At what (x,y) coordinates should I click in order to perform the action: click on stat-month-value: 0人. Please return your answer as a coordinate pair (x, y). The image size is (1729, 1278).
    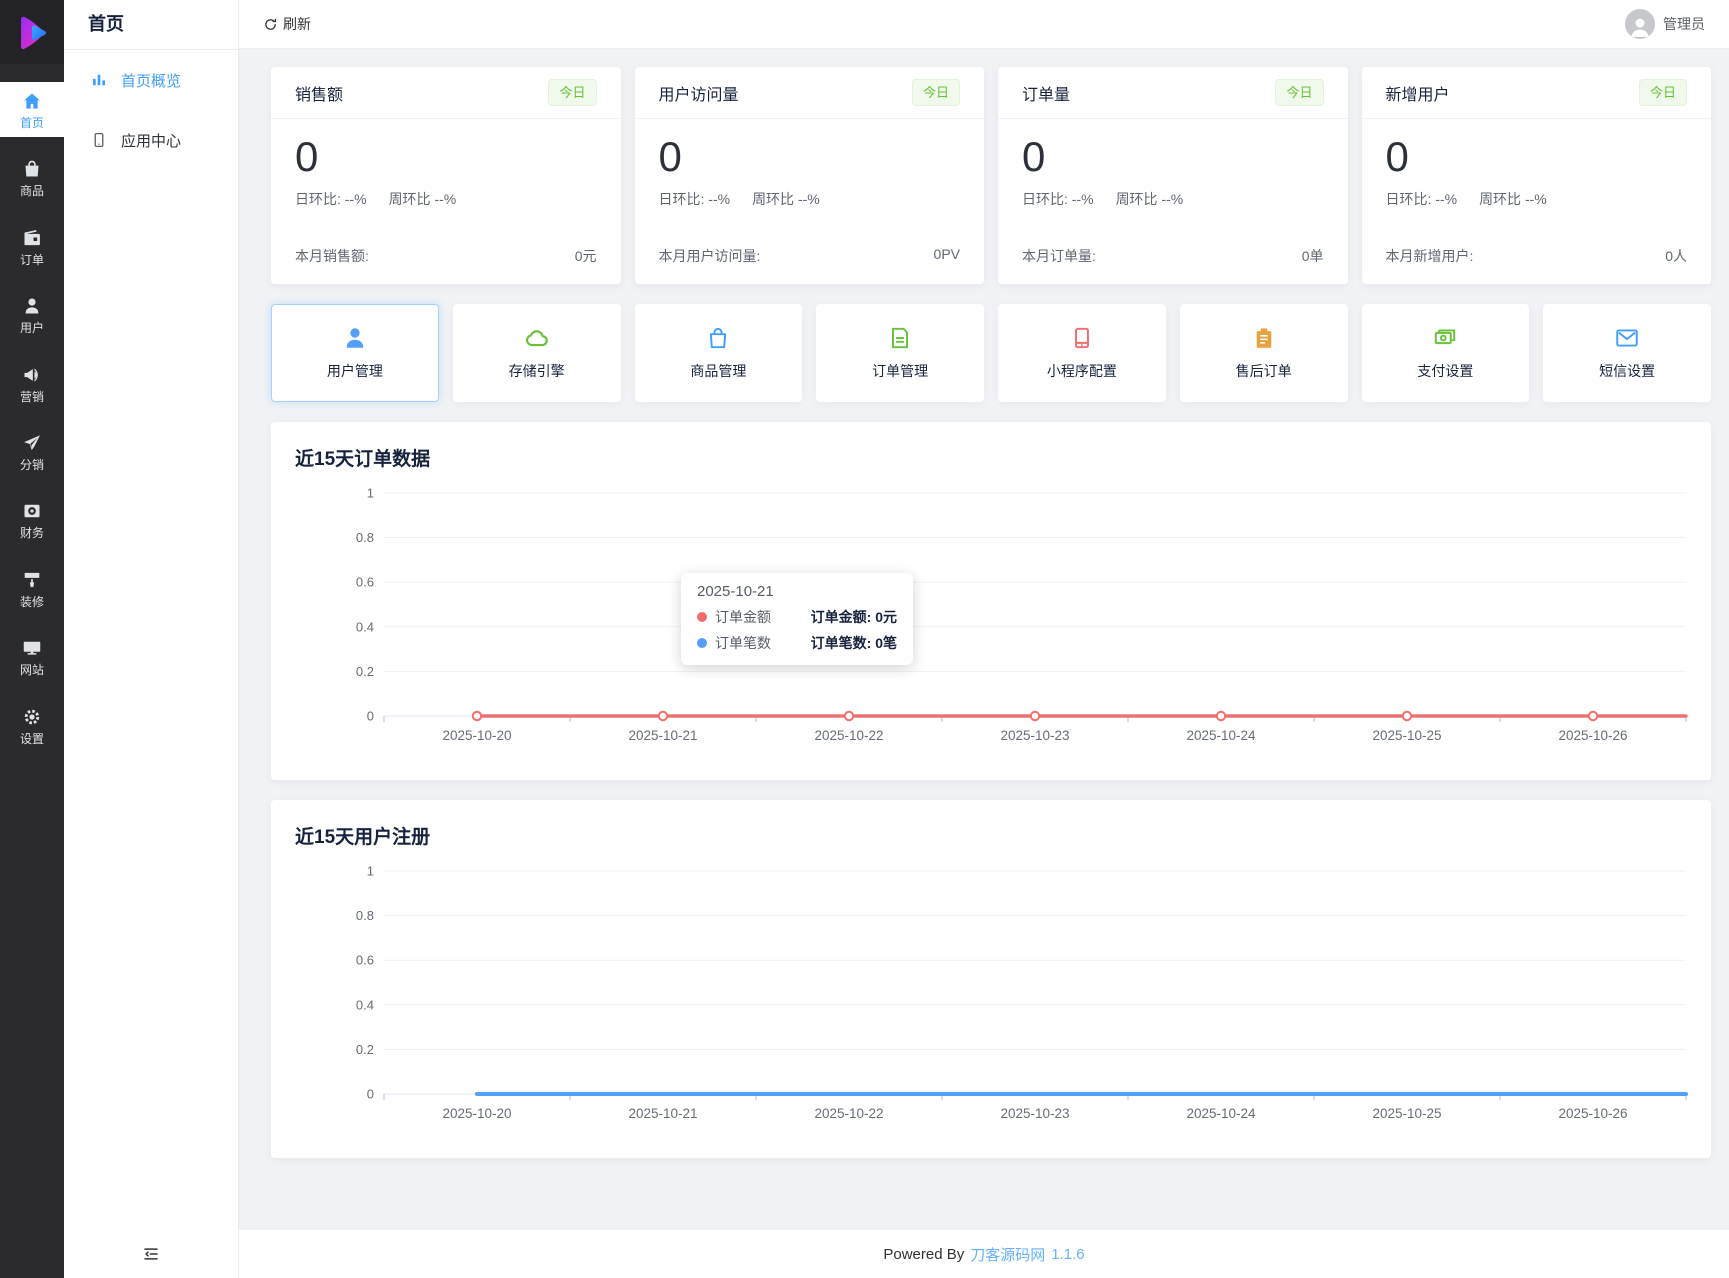
    Looking at the image, I should click on (1676, 256).